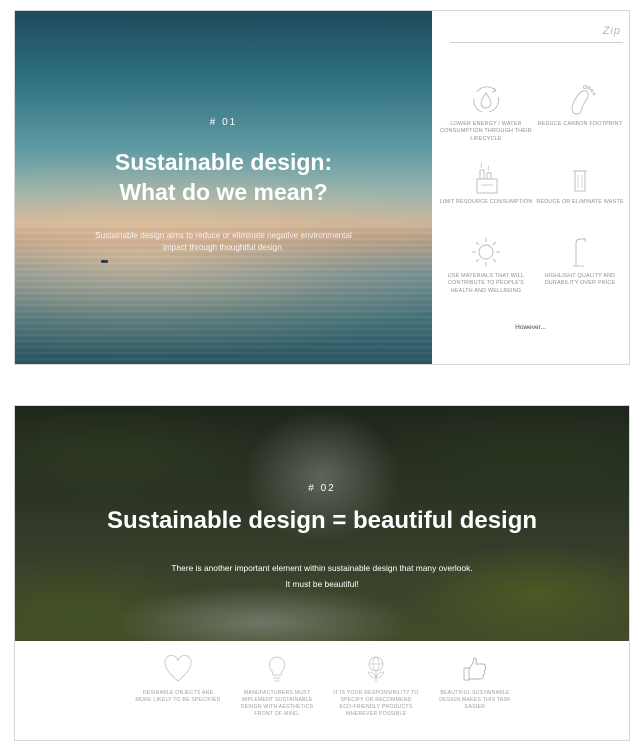  What do you see at coordinates (486, 202) in the screenshot?
I see `feature-label: LIMIT RESOURCE CONSUMPTION` at bounding box center [486, 202].